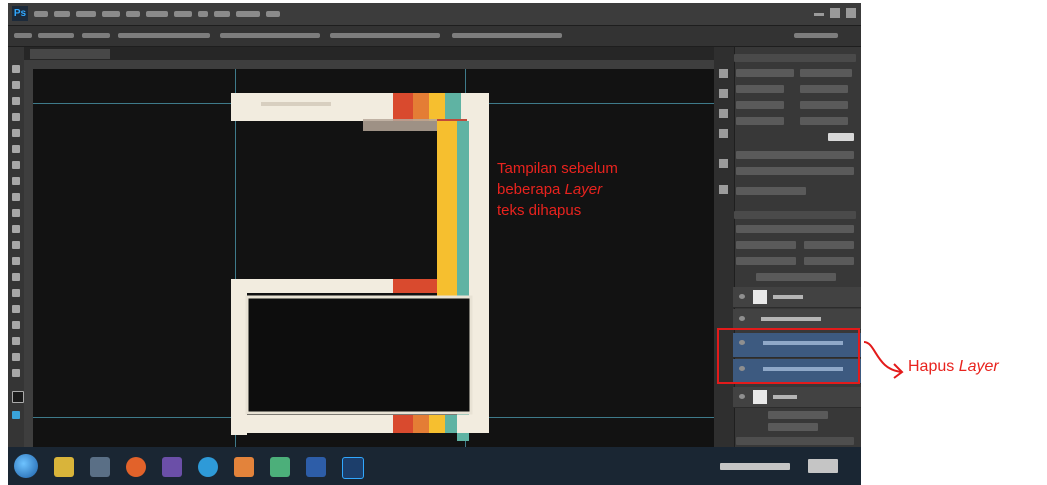 This screenshot has height=485, width=1047. I want to click on eraser-tool-icon, so click(16, 229).